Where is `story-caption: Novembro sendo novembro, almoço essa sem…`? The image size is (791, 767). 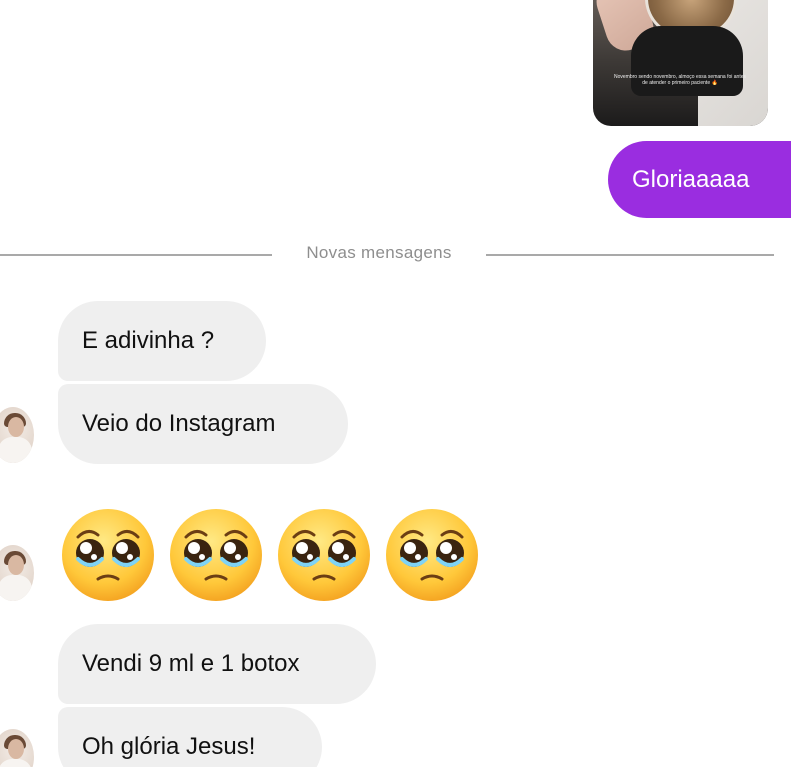
story-caption: Novembro sendo novembro, almoço essa sem… is located at coordinates (679, 80).